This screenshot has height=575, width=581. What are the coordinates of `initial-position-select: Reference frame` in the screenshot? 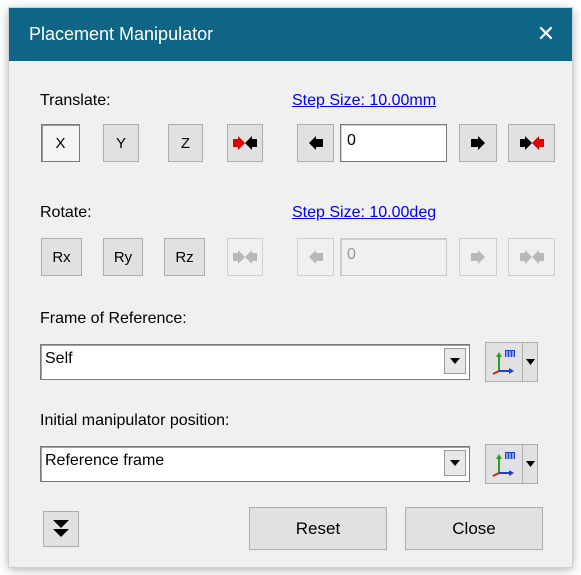 It's located at (255, 464).